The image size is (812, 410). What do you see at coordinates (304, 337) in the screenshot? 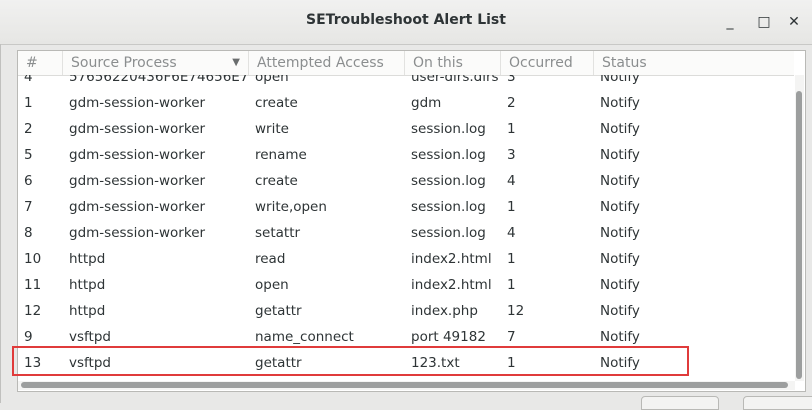
I see `cell-attempted-access: name_connect` at bounding box center [304, 337].